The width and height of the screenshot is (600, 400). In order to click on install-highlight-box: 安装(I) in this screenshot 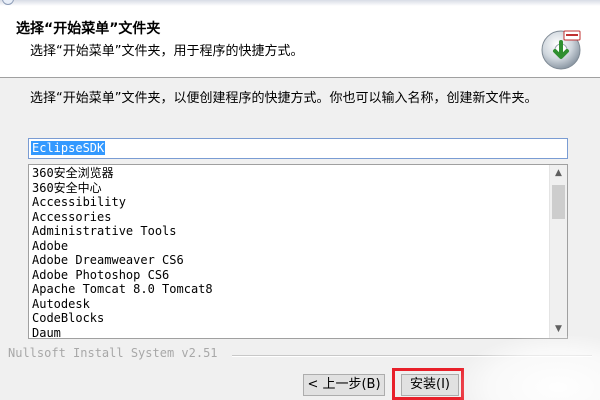, I will do `click(428, 384)`.